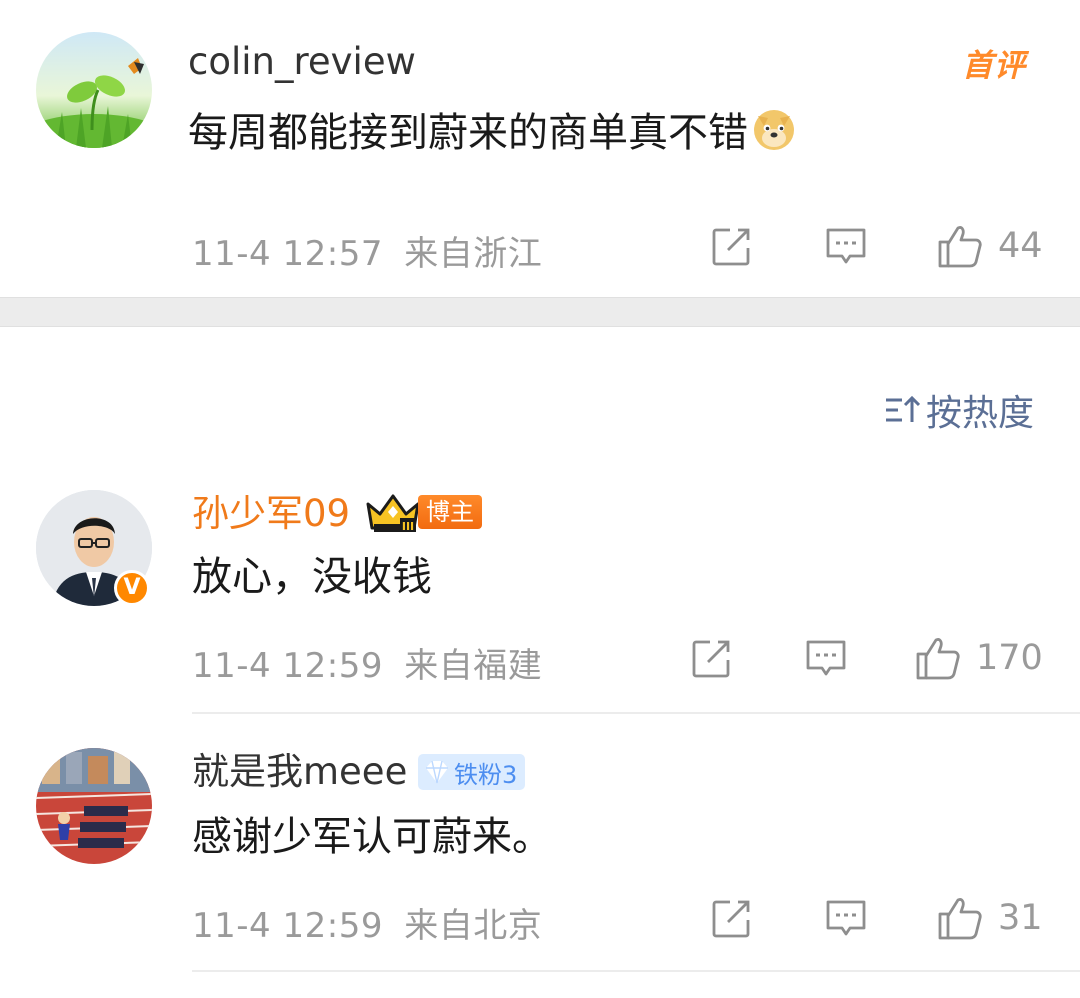  I want to click on sort-label: 按热度, so click(979, 413).